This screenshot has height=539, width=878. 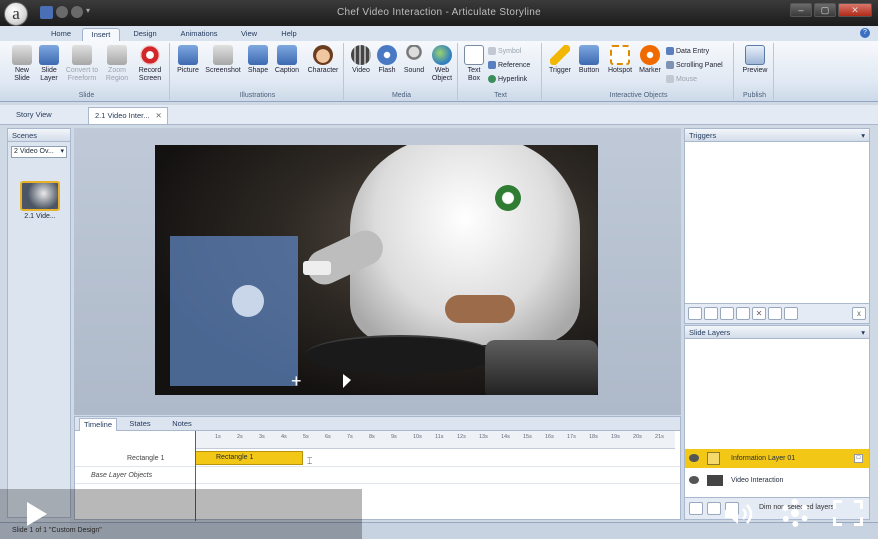 What do you see at coordinates (188, 60) in the screenshot?
I see `picture-button: Picture` at bounding box center [188, 60].